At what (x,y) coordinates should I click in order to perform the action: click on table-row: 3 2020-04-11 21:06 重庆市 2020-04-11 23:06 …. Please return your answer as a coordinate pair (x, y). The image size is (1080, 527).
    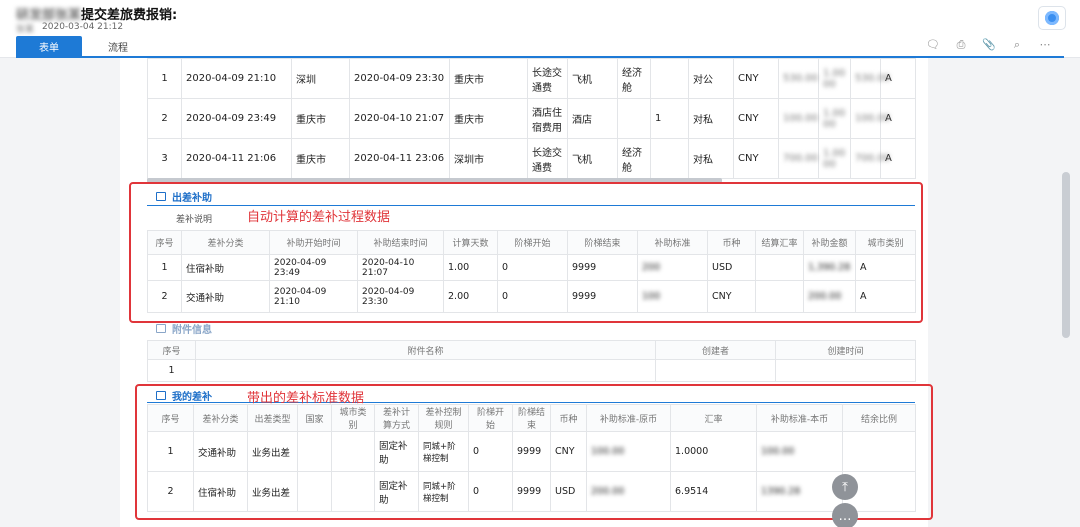
    Looking at the image, I should click on (531, 158).